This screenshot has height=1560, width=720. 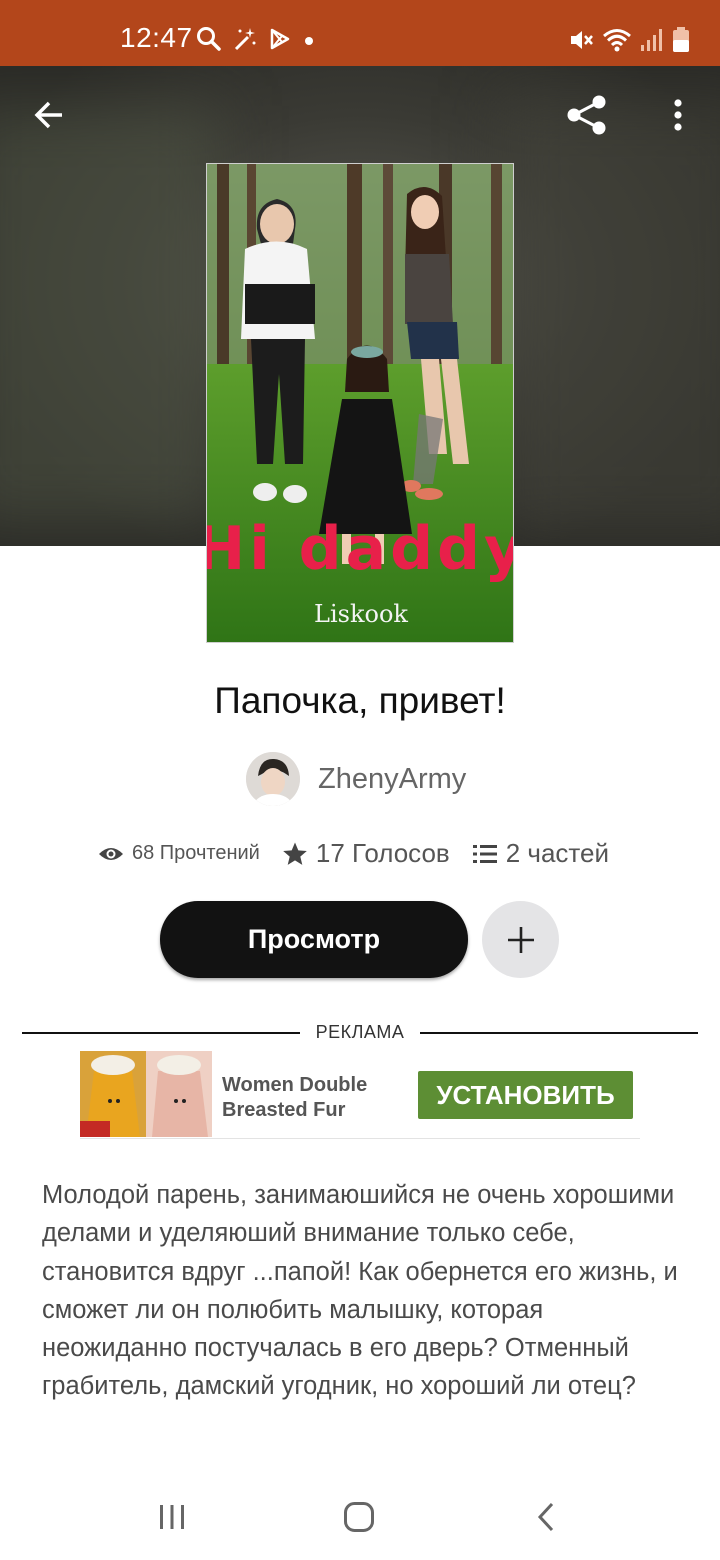 I want to click on plus-icon, so click(x=520, y=939).